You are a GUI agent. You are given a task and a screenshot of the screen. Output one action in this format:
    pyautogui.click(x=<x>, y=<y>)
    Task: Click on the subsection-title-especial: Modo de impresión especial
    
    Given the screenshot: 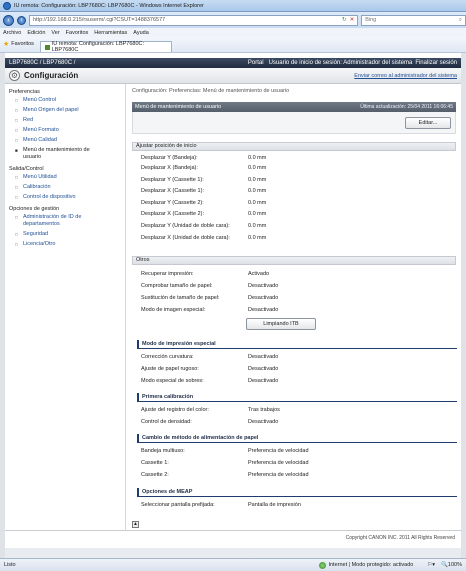 What is the action you would take?
    pyautogui.click(x=297, y=344)
    